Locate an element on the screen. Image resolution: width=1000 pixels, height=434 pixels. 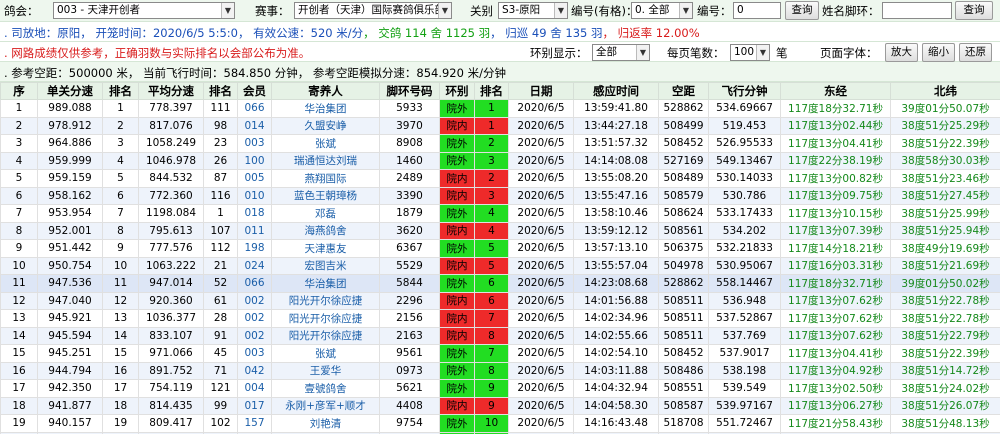
table-cell: 邓磊 is located at coordinates (325, 213).